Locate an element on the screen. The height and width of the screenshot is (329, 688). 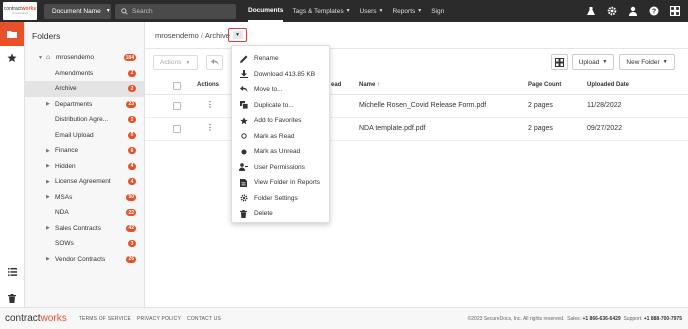
grid-view-icon is located at coordinates (559, 62).